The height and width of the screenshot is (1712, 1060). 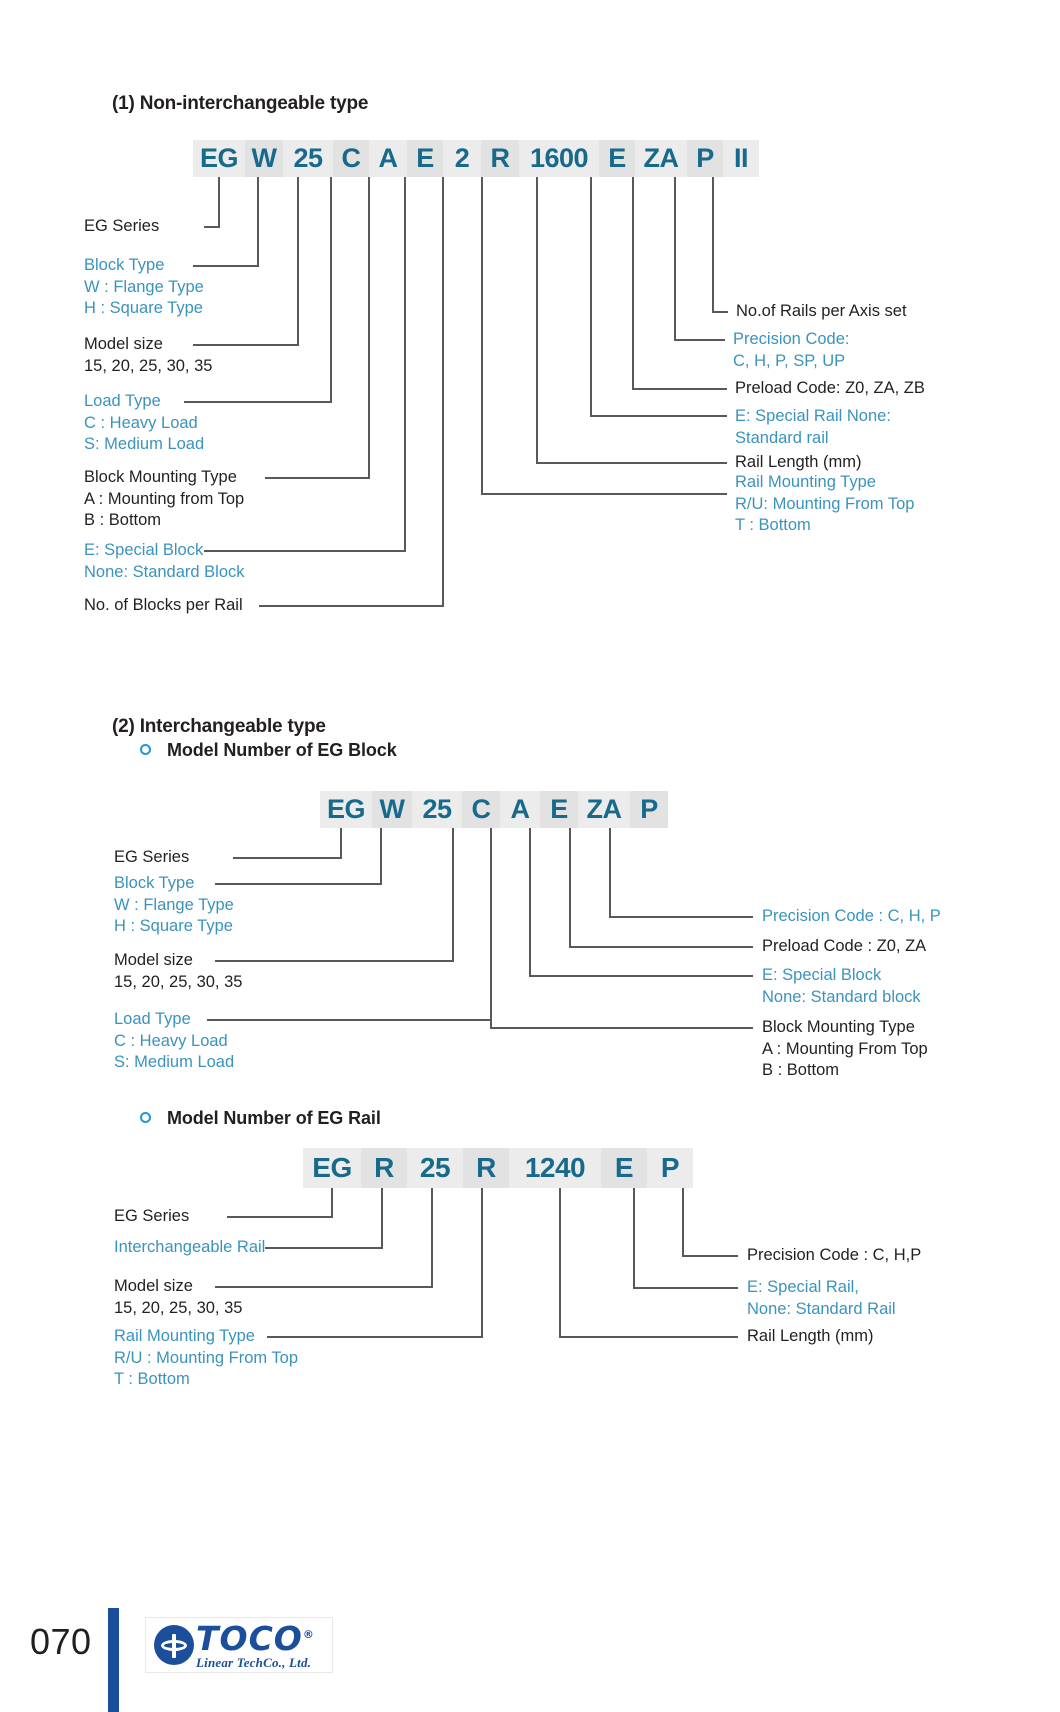 What do you see at coordinates (163, 605) in the screenshot?
I see `label-blocks-per-rail: No. of Blocks per Rail` at bounding box center [163, 605].